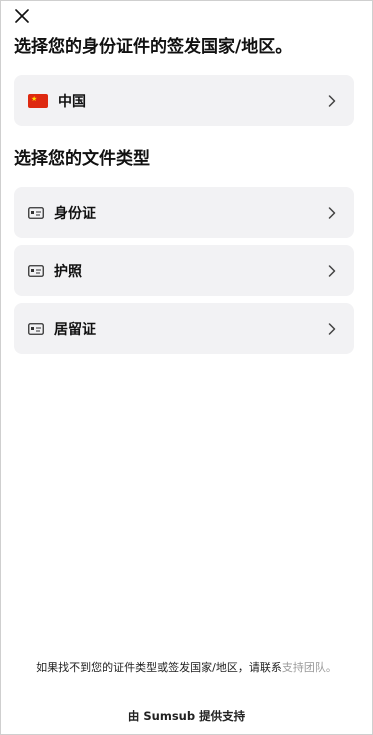 The height and width of the screenshot is (735, 373). Describe the element at coordinates (72, 101) in the screenshot. I see `country-label: 中国` at that location.